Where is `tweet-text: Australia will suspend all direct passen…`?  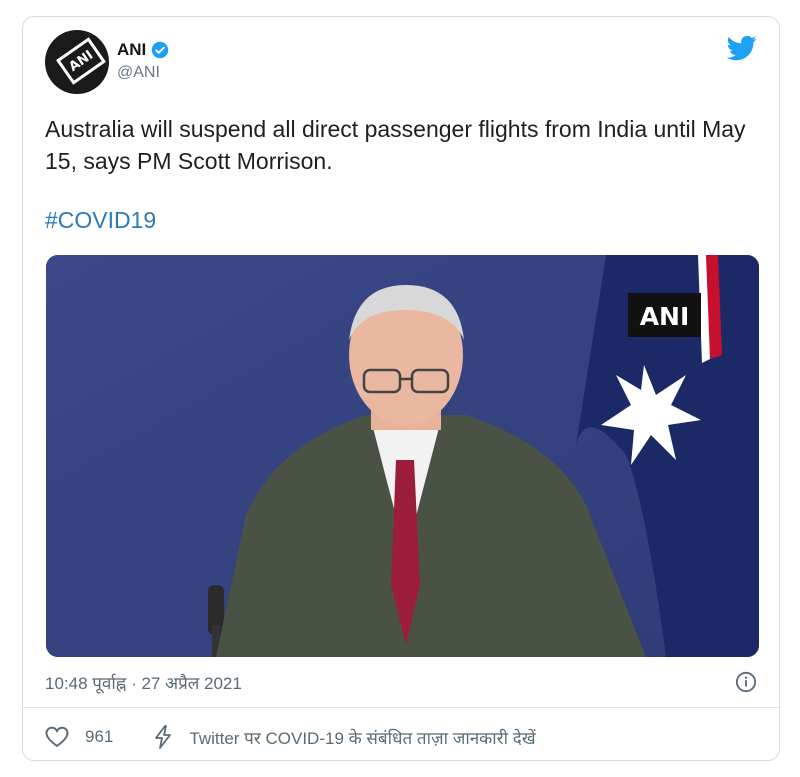
tweet-text: Australia will suspend all direct passen… is located at coordinates (395, 145).